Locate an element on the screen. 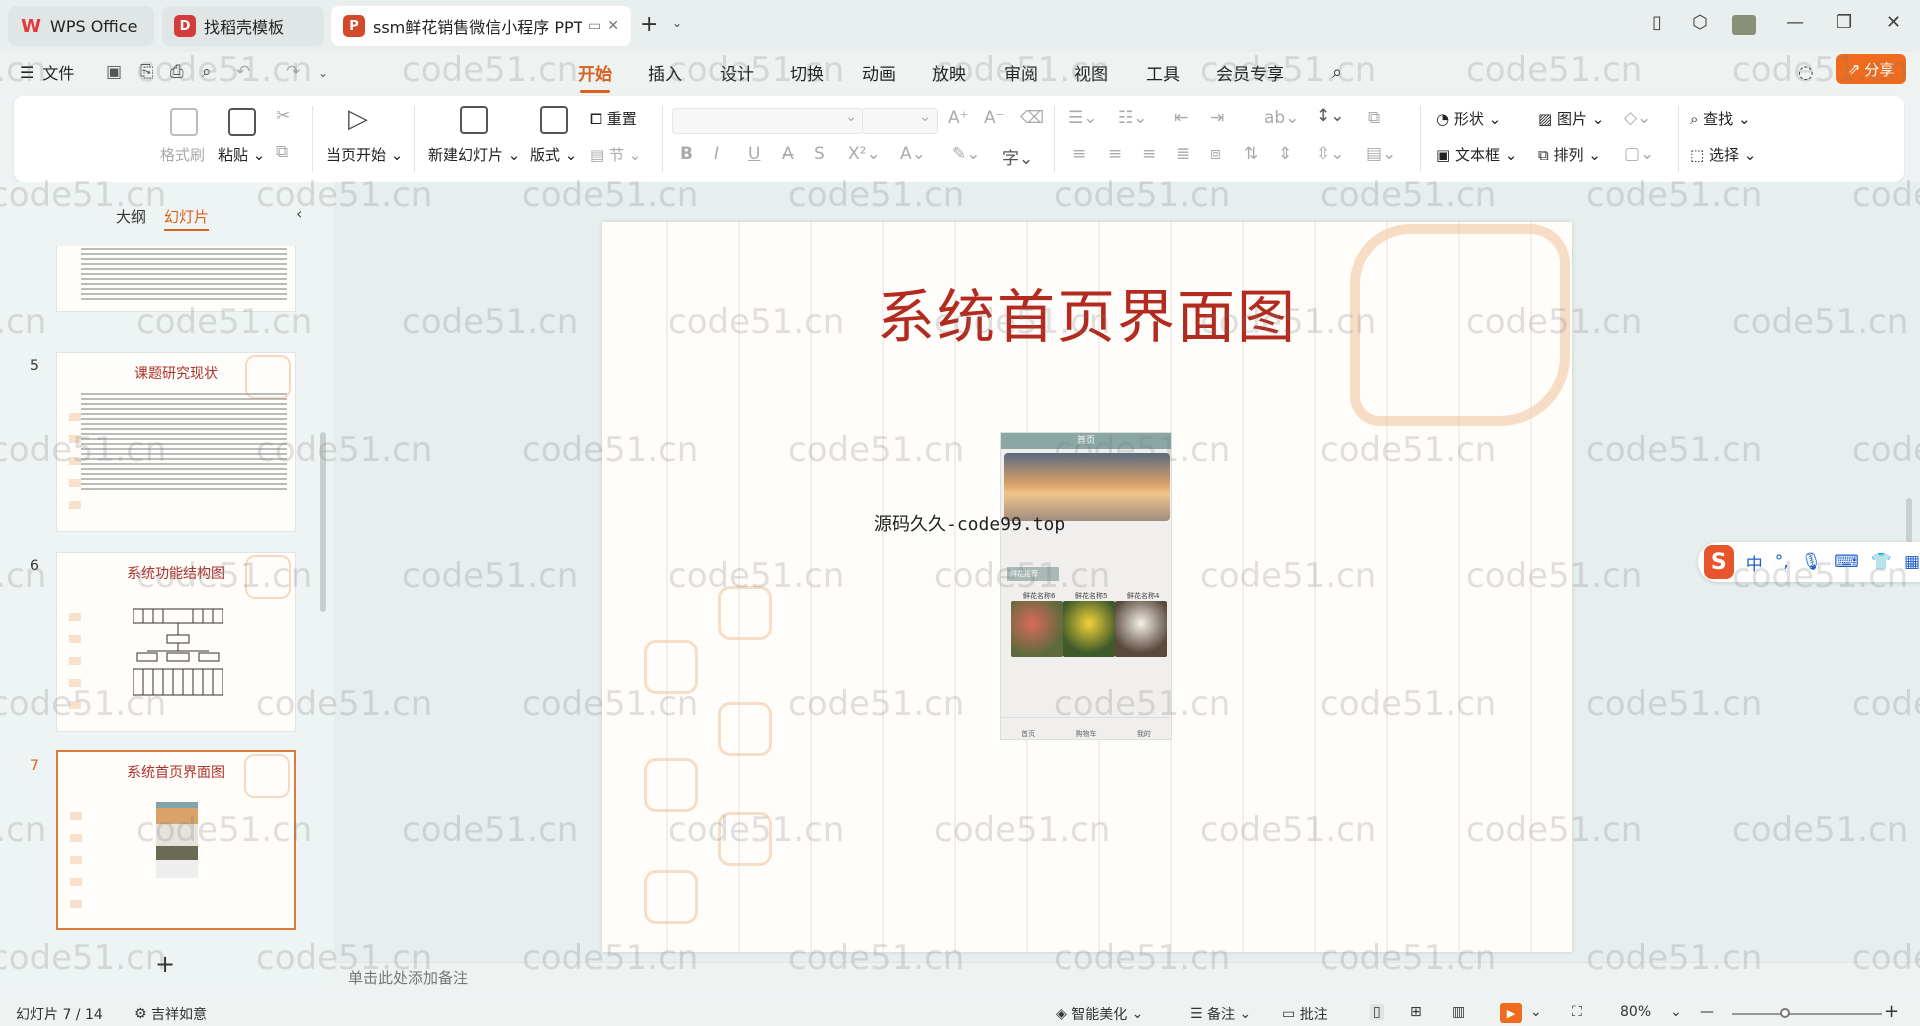  bold-icon: B is located at coordinates (686, 154).